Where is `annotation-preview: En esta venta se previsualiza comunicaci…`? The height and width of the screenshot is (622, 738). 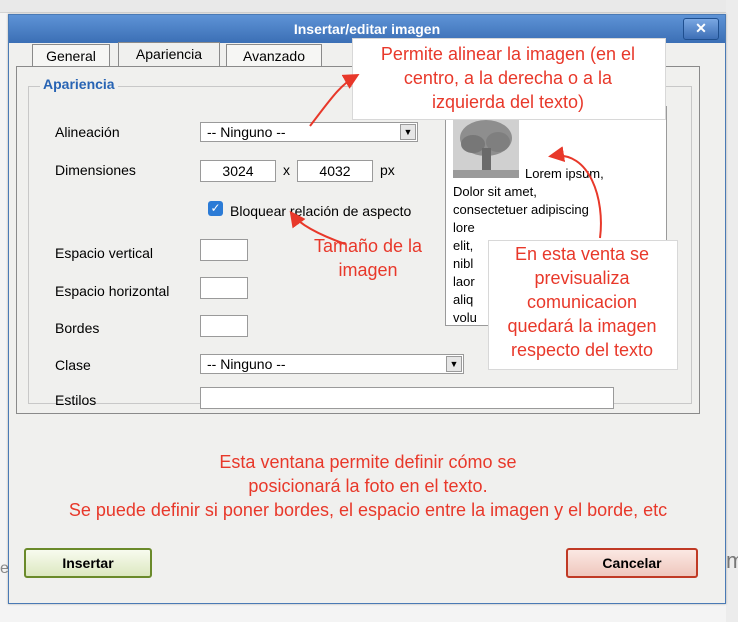
annotation-preview: En esta venta se previsualiza comunicaci… is located at coordinates (582, 302).